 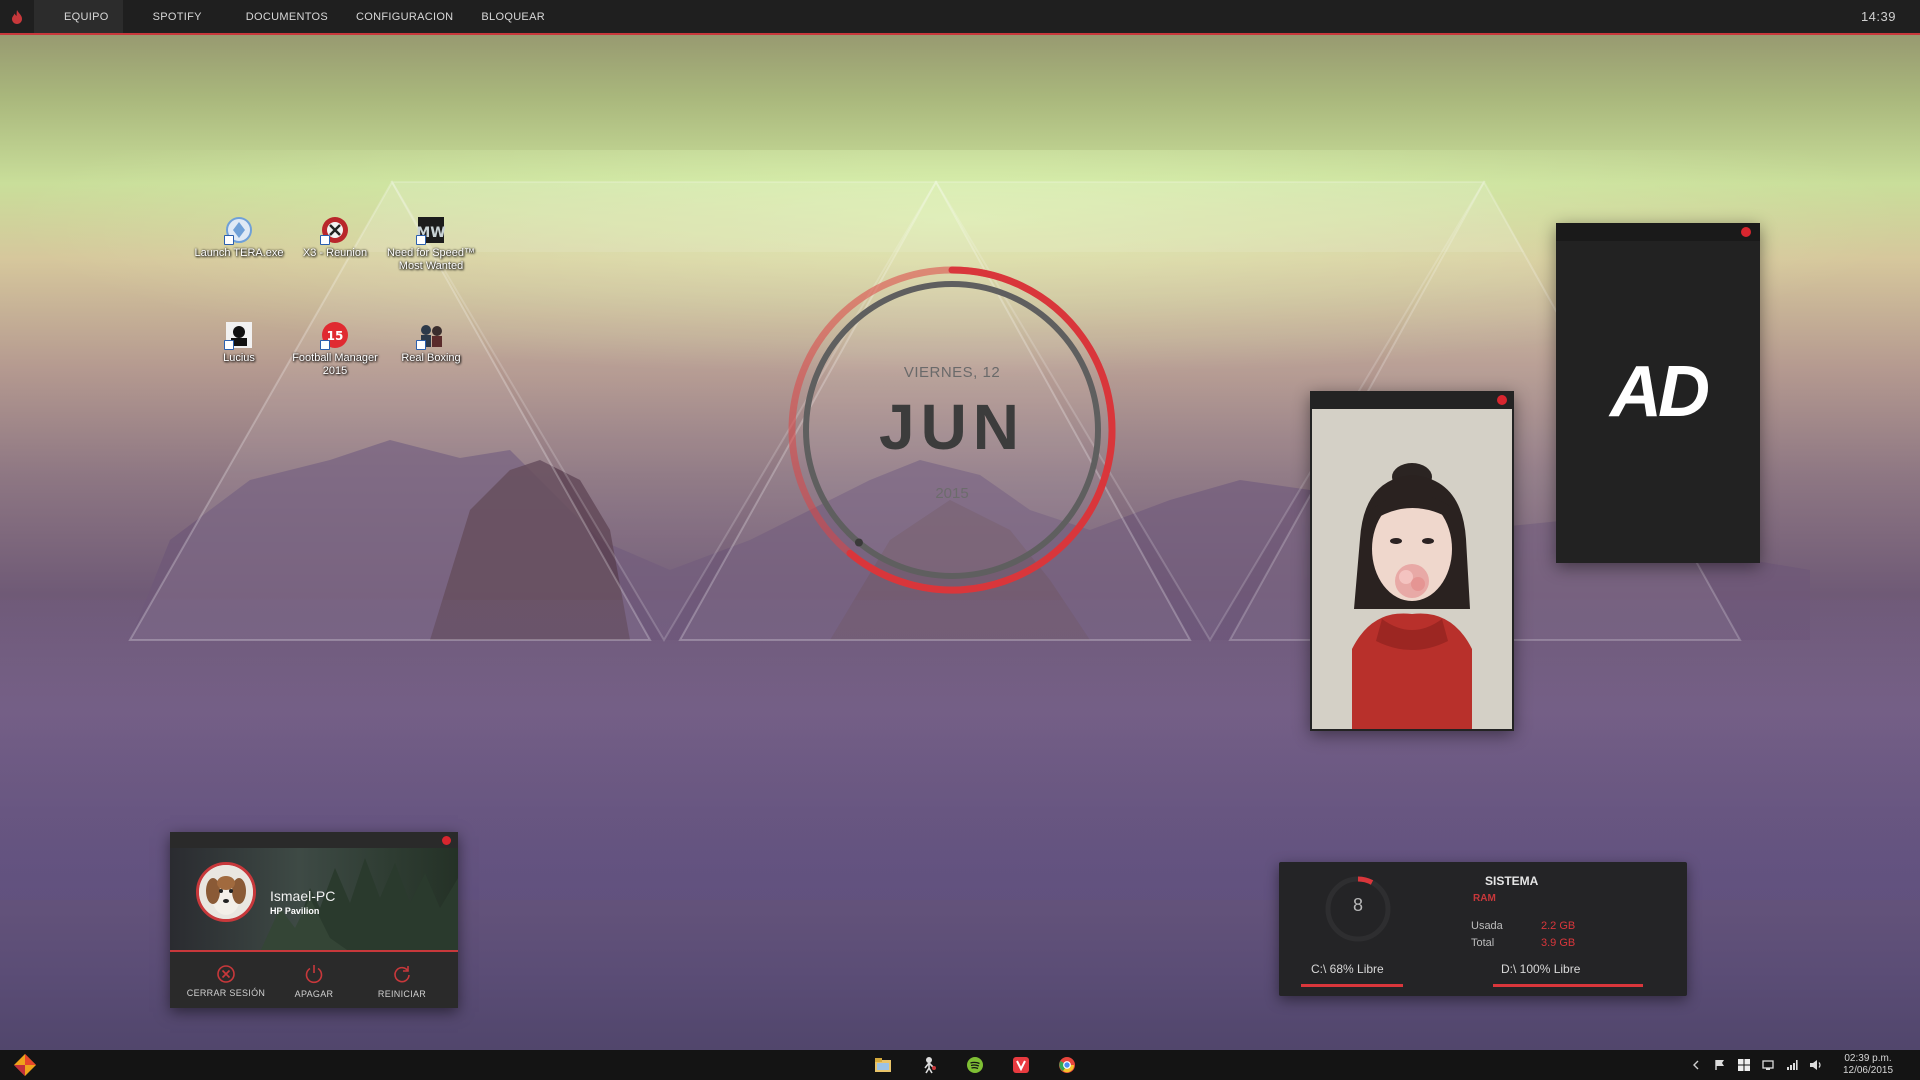 What do you see at coordinates (883, 1065) in the screenshot?
I see `file-explorer-icon` at bounding box center [883, 1065].